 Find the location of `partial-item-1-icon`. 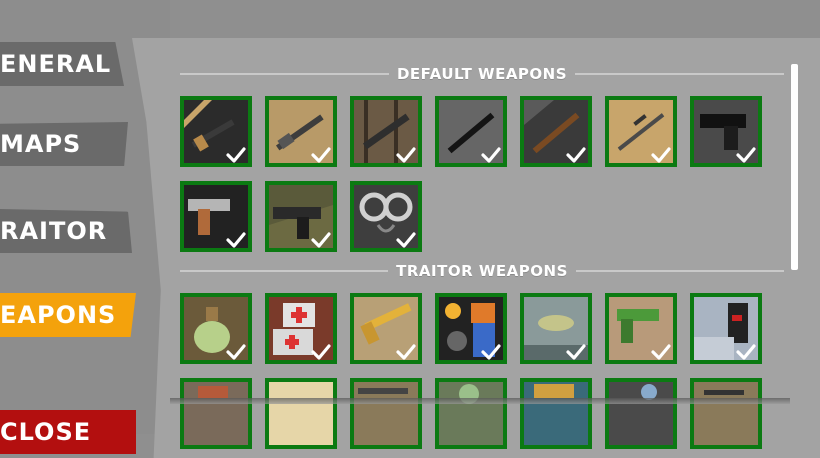

partial-item-1-icon is located at coordinates (216, 413).